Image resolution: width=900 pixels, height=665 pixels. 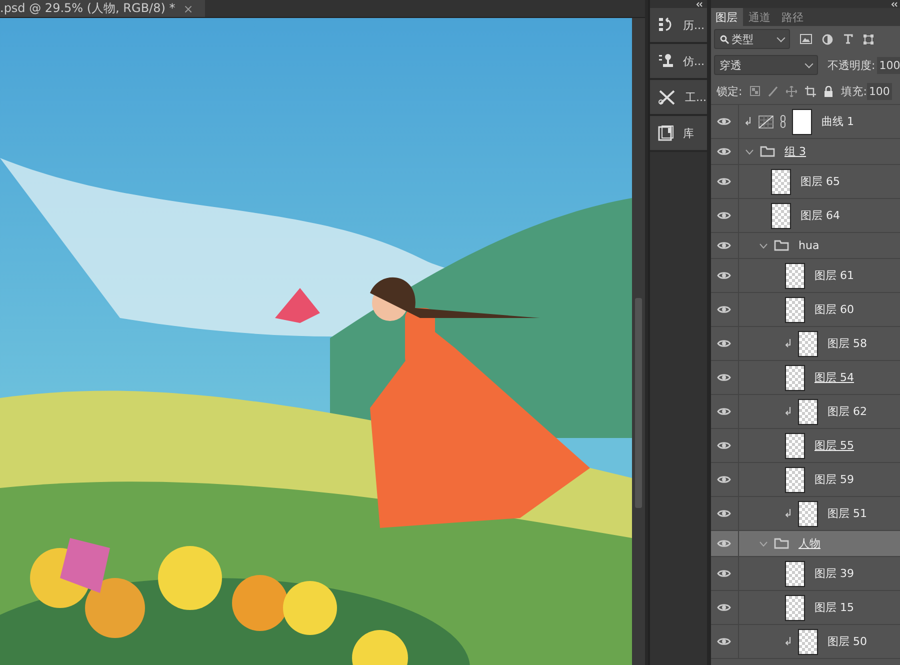 I want to click on curves-icon, so click(x=766, y=121).